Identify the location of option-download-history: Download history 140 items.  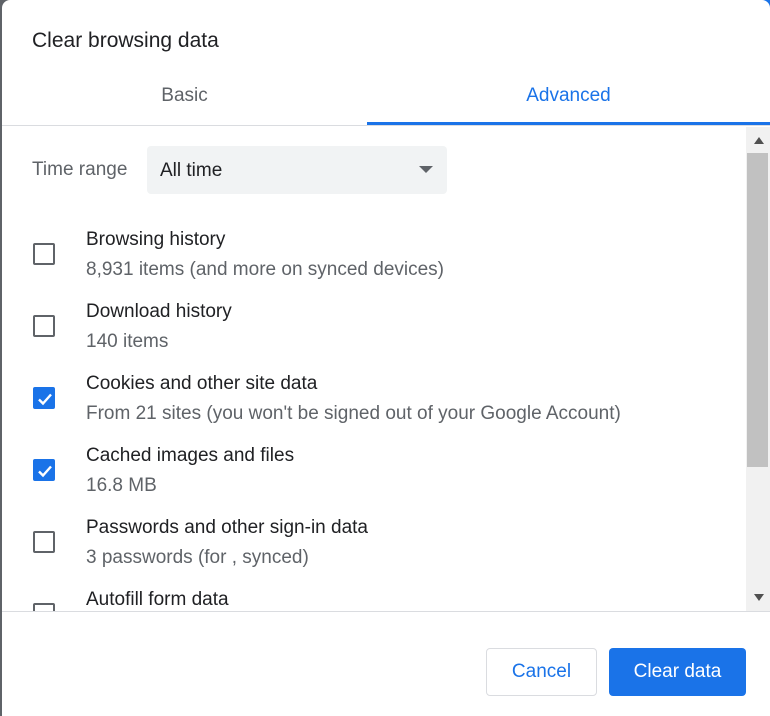
(374, 325).